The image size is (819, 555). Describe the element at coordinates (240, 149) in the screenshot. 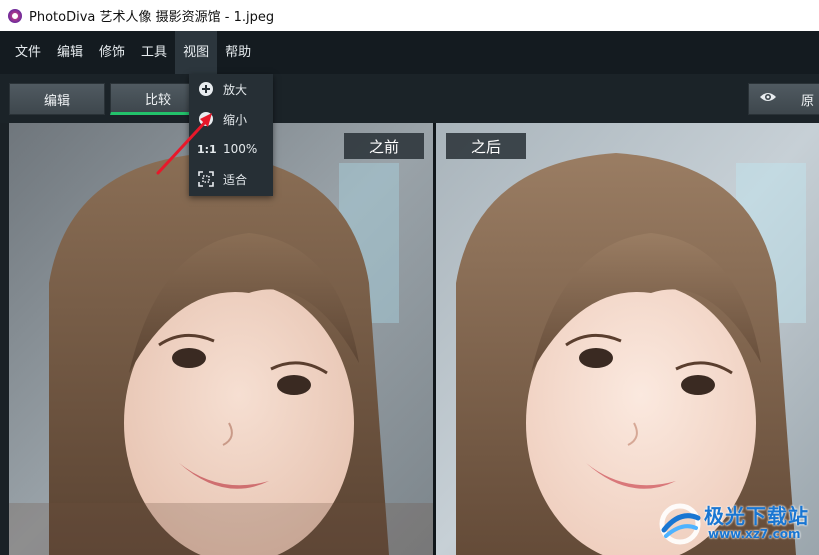

I see `actual-size-label: 100%` at that location.